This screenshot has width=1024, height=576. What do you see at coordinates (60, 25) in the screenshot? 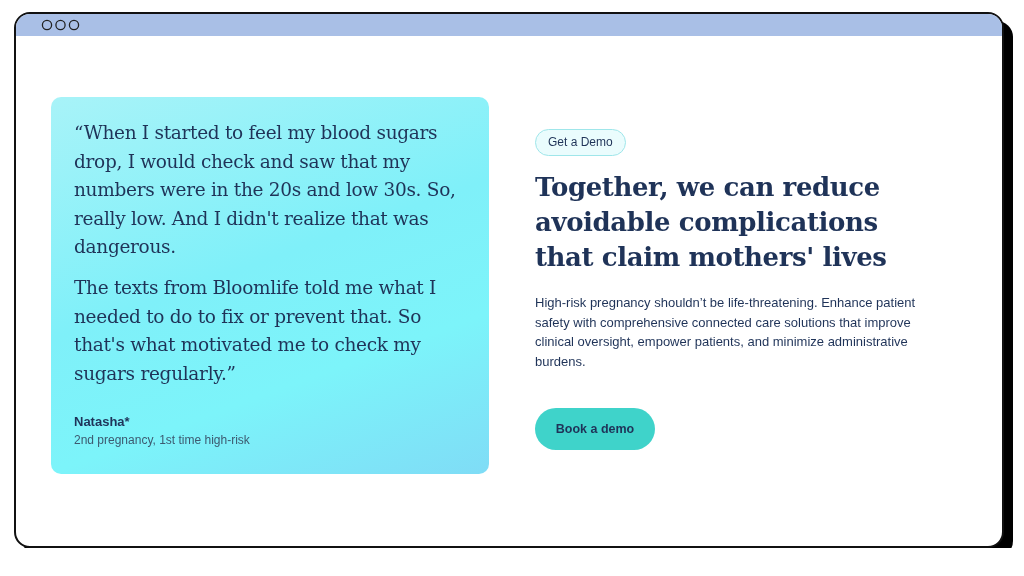
I see `window-controls-icon` at bounding box center [60, 25].